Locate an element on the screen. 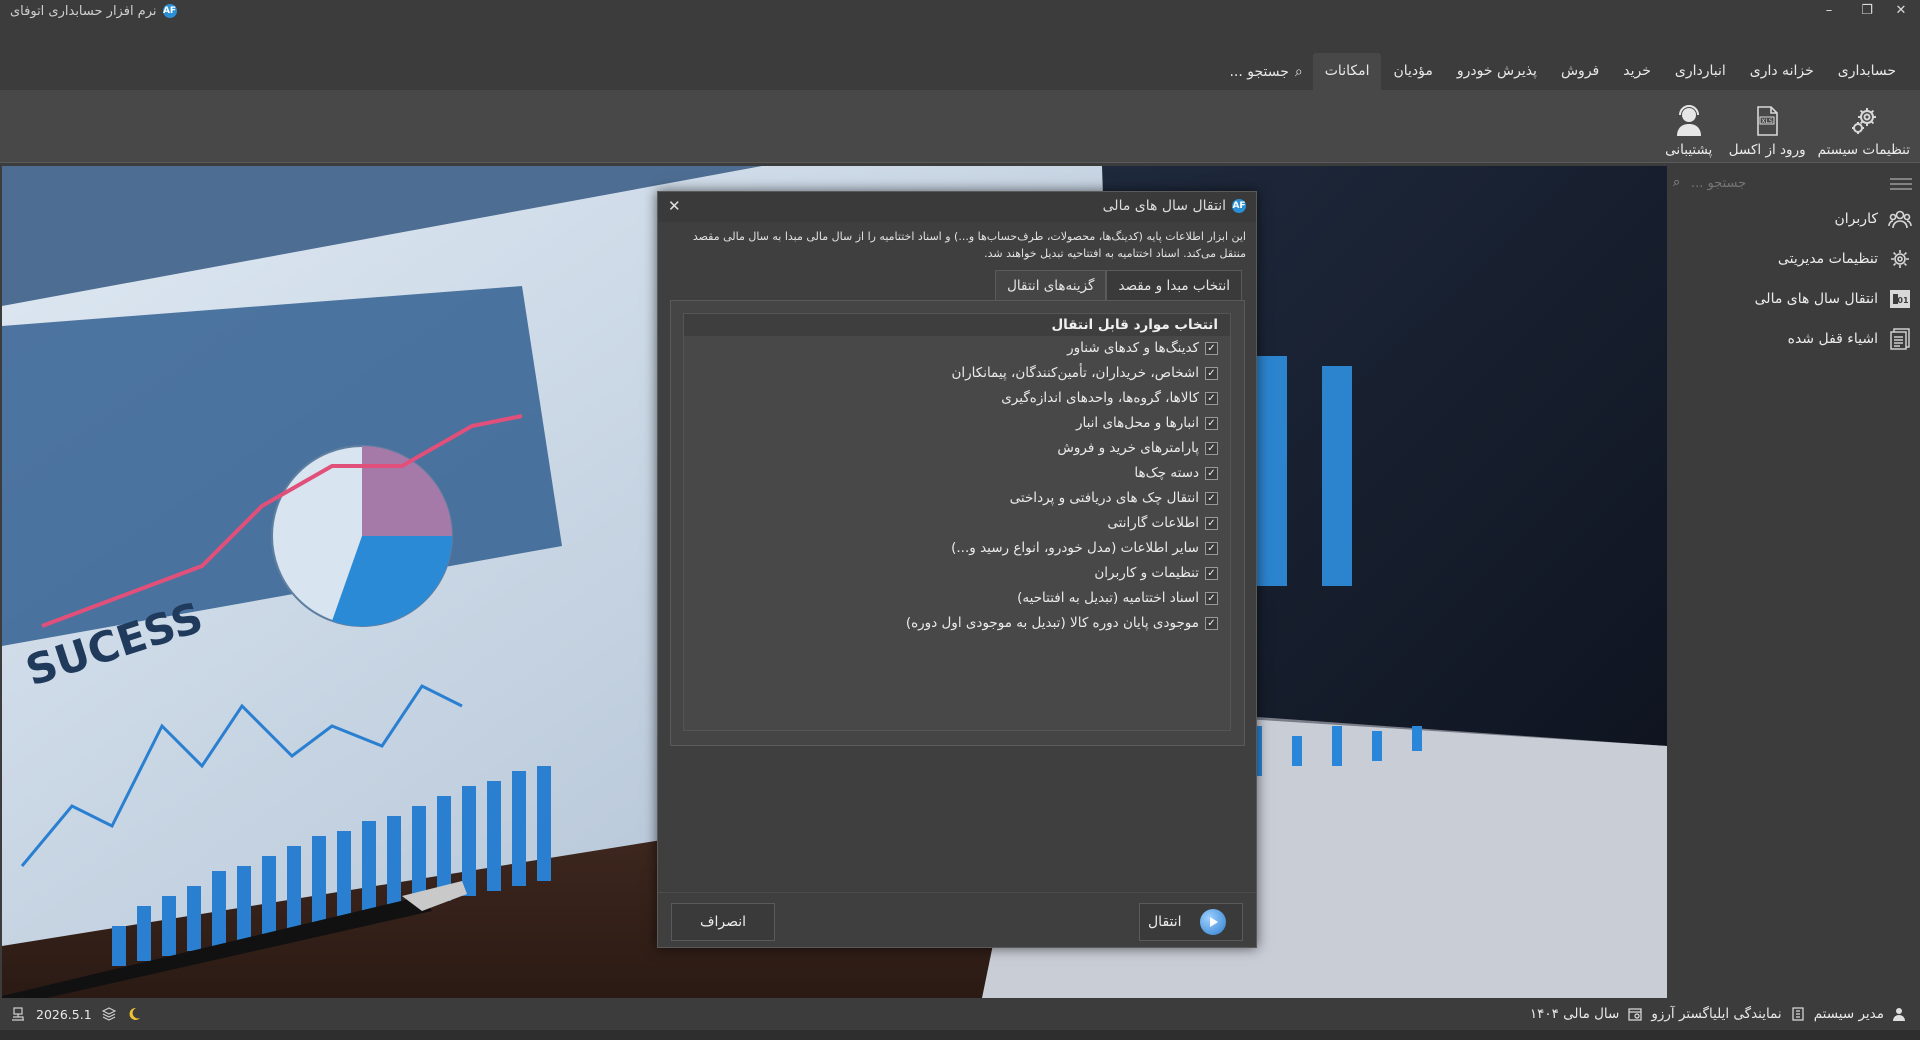 This screenshot has height=1040, width=1920. restore-button: ❐ is located at coordinates (1867, 11).